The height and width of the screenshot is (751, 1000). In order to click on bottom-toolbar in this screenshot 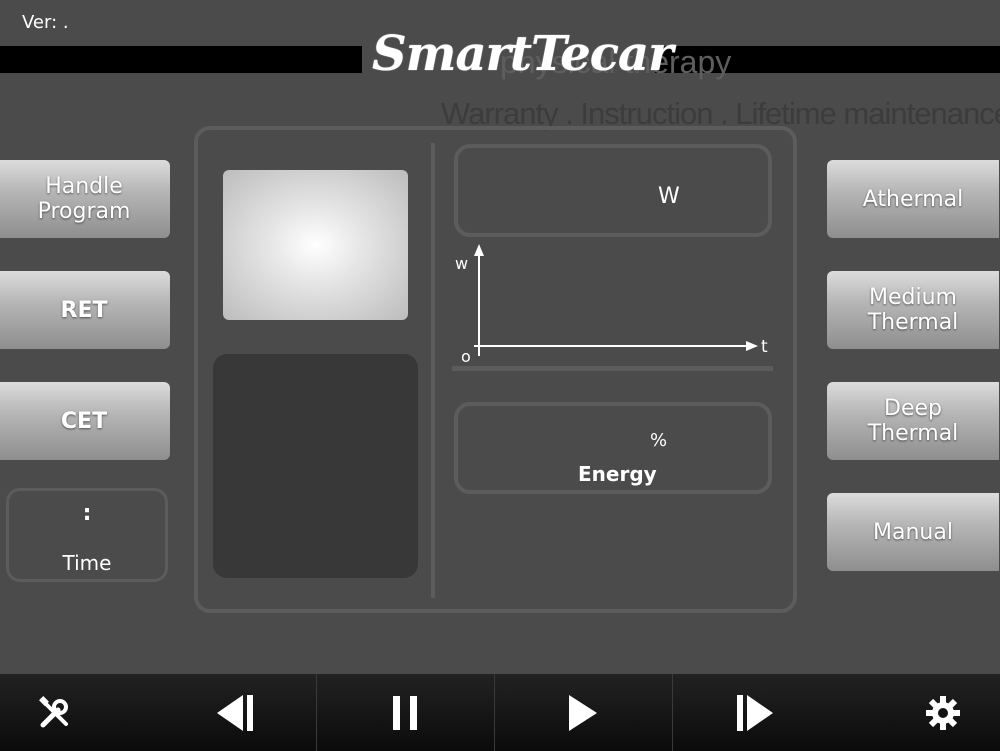, I will do `click(500, 712)`.